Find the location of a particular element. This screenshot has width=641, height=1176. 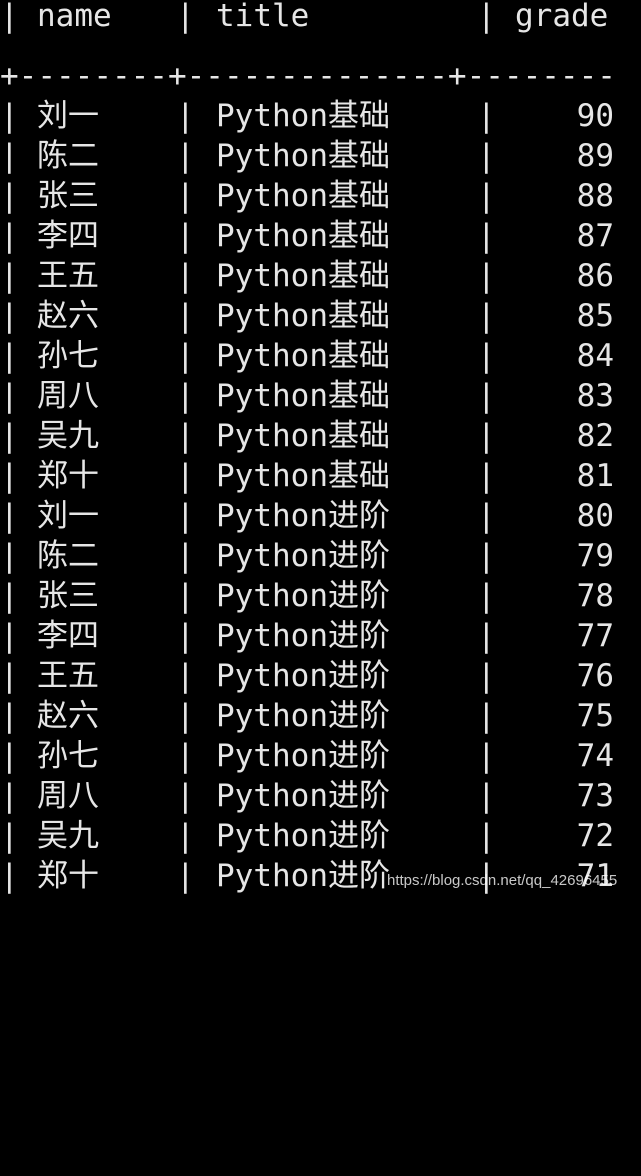

table-row: | 陈二 | Python进阶 | 79 is located at coordinates (320, 556).